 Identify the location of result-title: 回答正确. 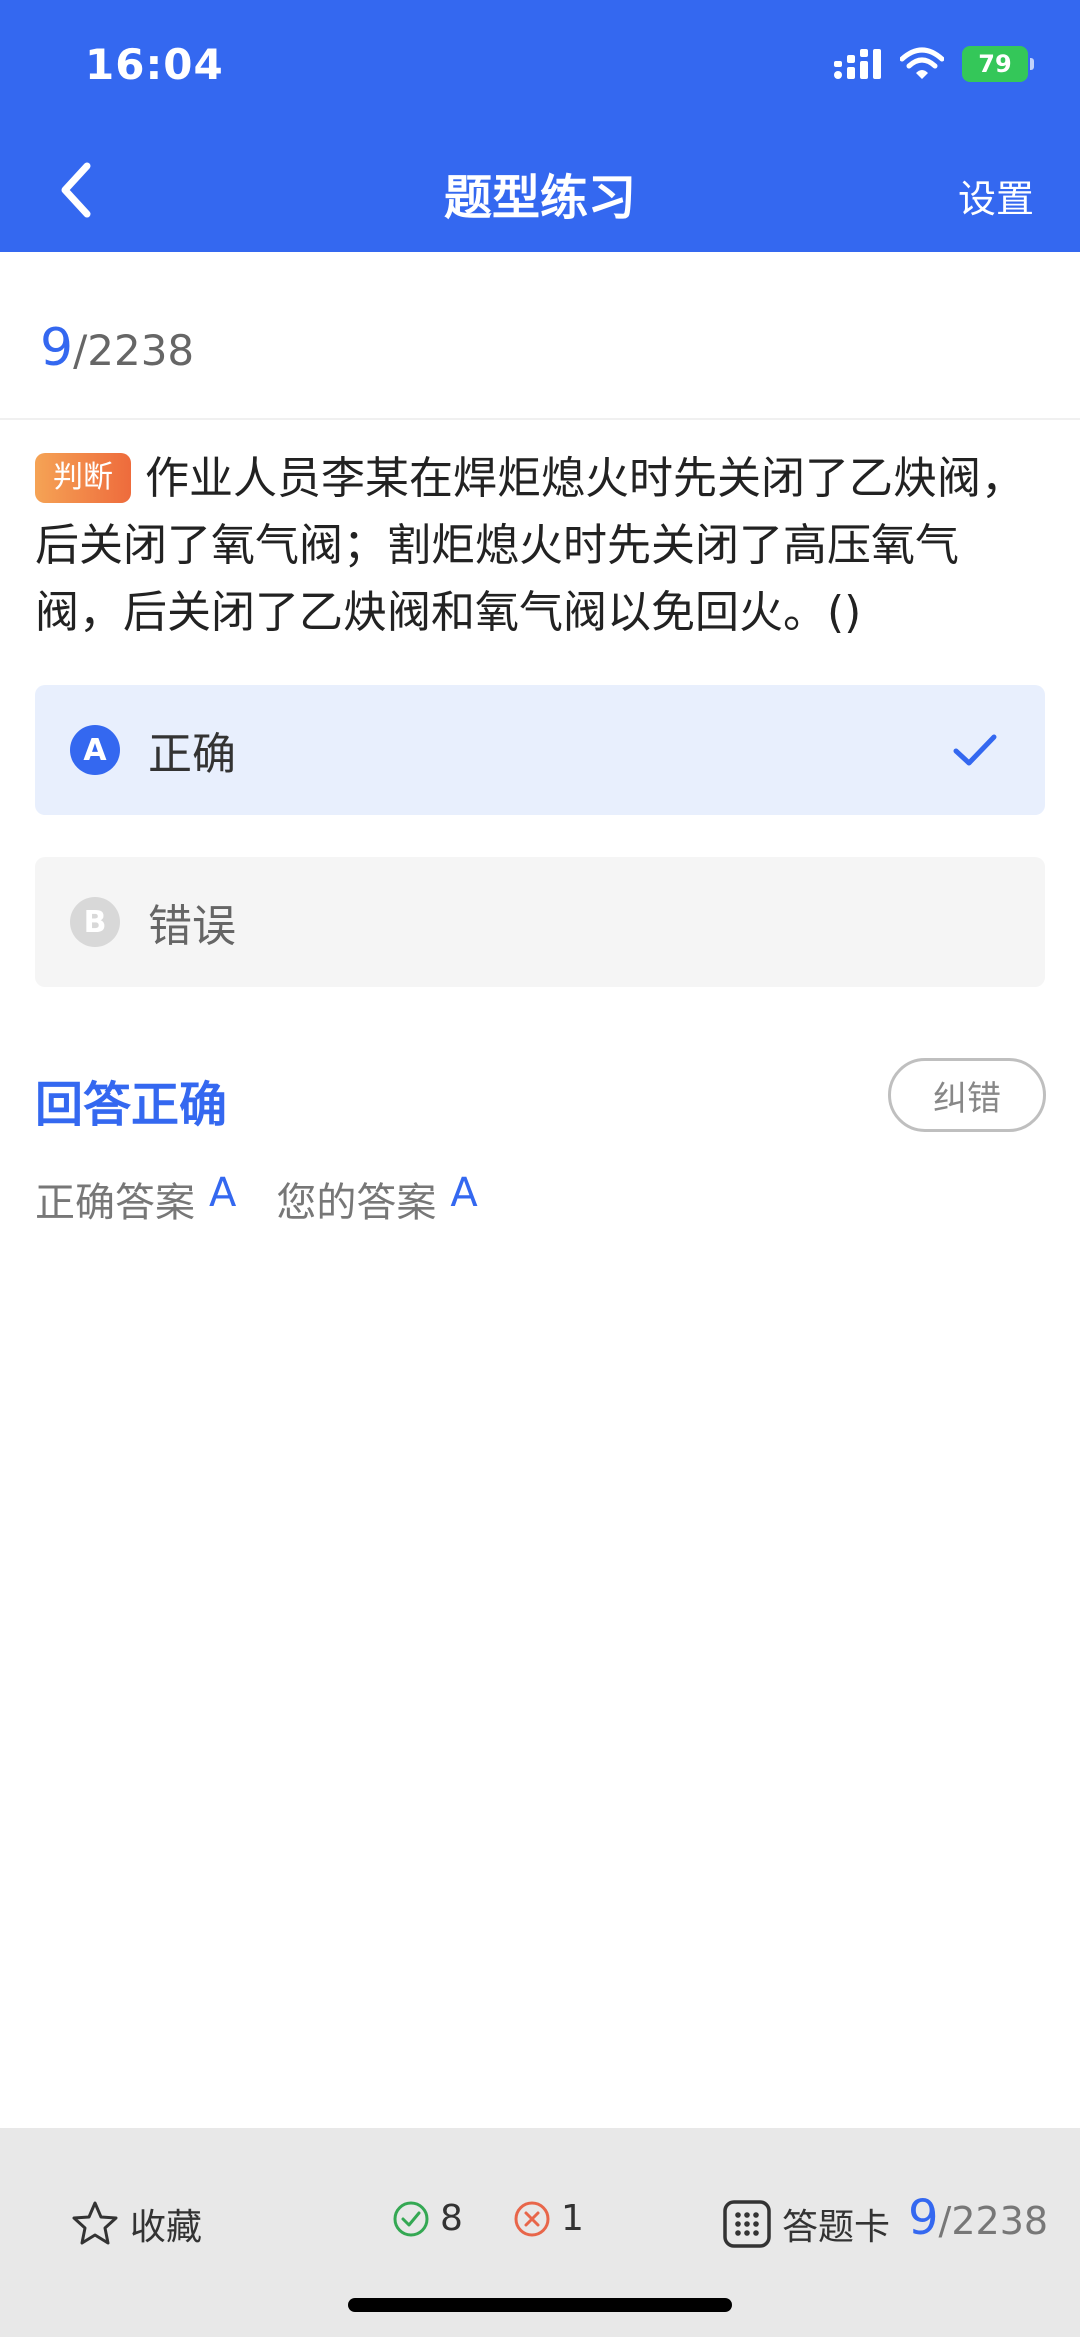
(131, 1105).